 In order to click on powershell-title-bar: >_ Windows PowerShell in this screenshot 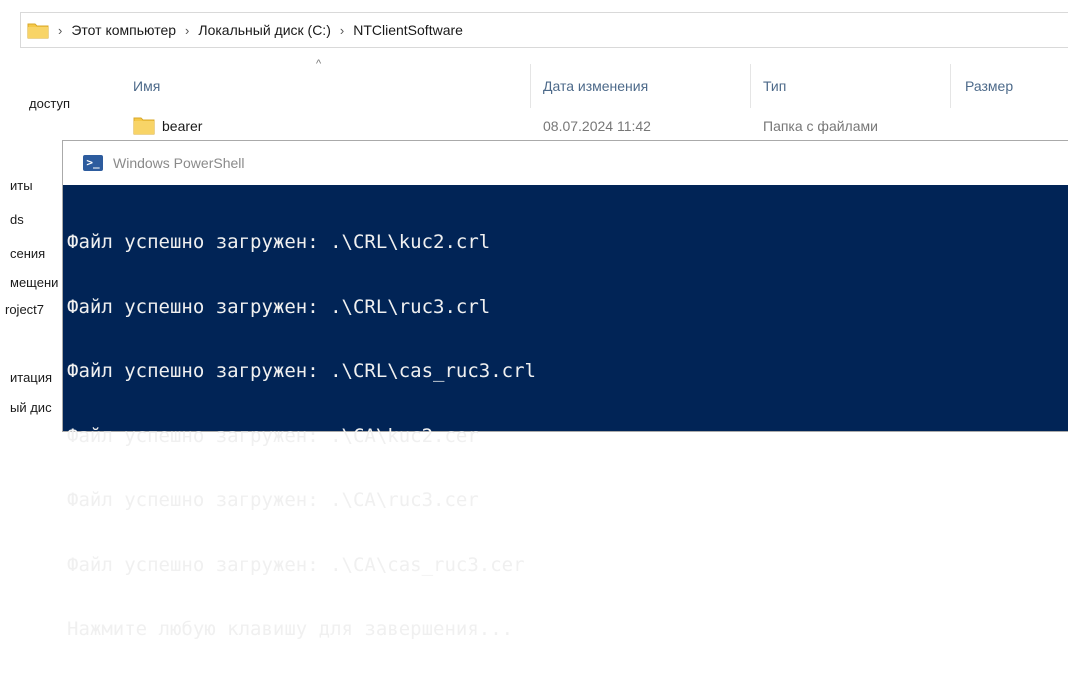, I will do `click(565, 163)`.